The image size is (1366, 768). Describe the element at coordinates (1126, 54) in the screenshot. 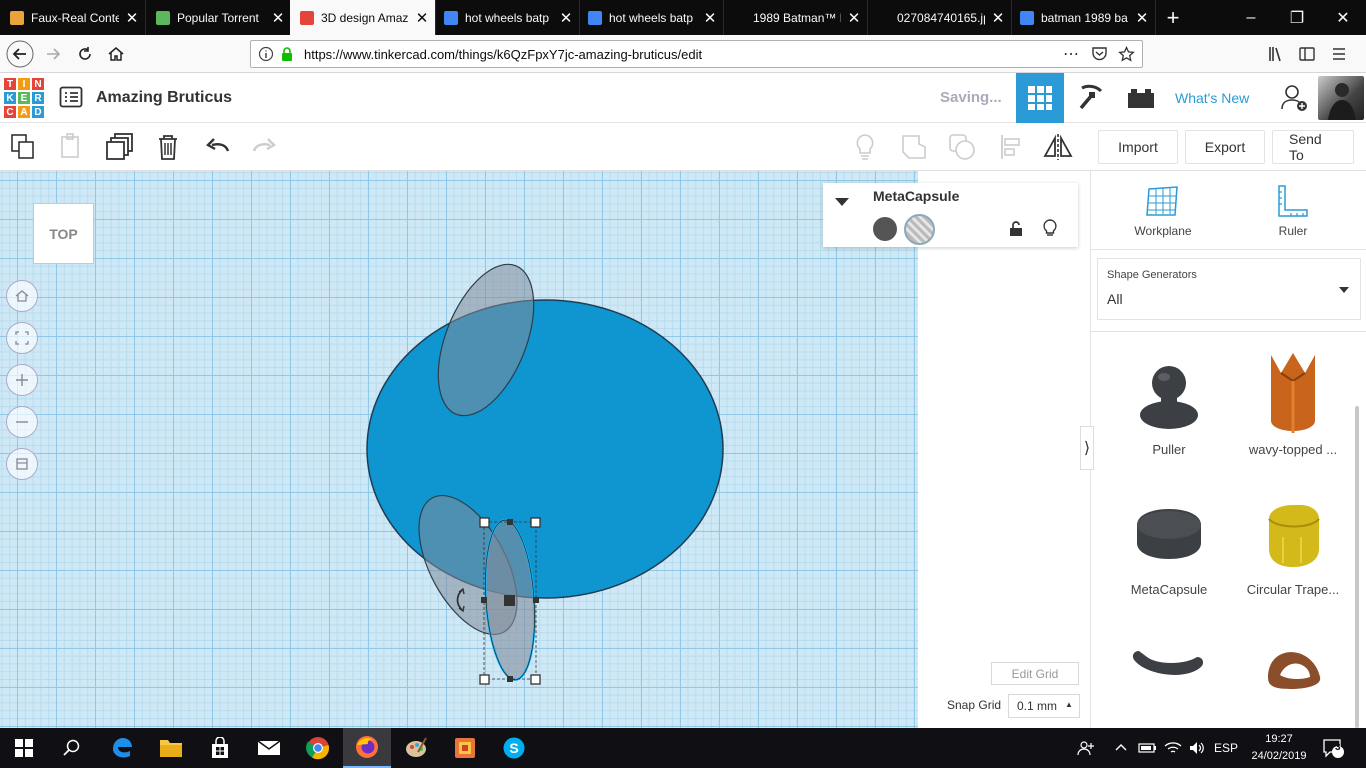

I see `bookmark-star-icon` at that location.